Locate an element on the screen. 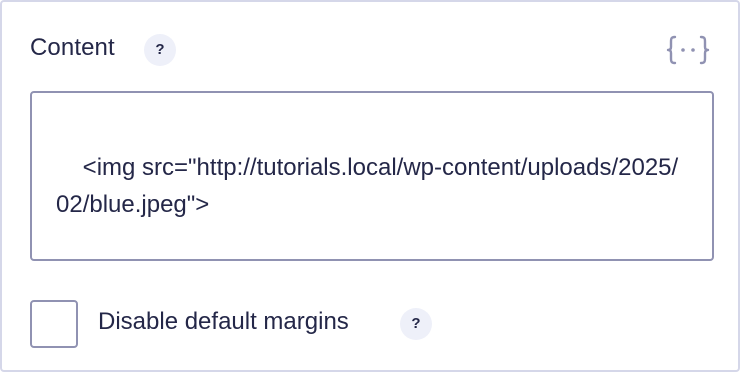 The image size is (740, 372). disable-margins-label: Disable default margins is located at coordinates (223, 322).